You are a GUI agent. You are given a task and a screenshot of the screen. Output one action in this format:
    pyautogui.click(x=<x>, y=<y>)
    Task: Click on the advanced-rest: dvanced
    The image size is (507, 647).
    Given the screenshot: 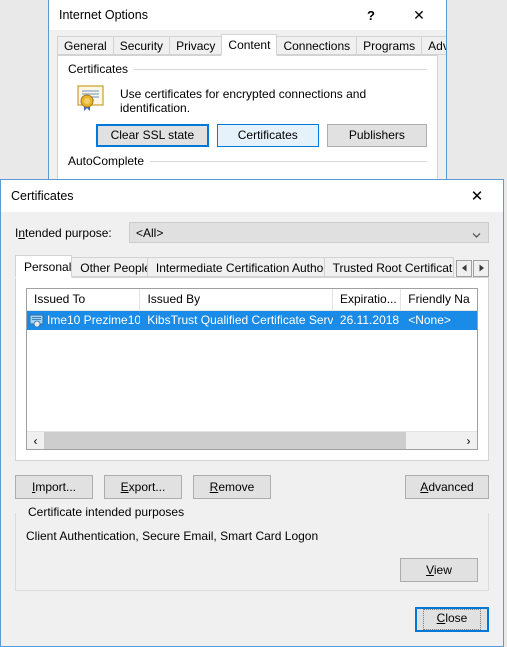 What is the action you would take?
    pyautogui.click(x=451, y=487)
    